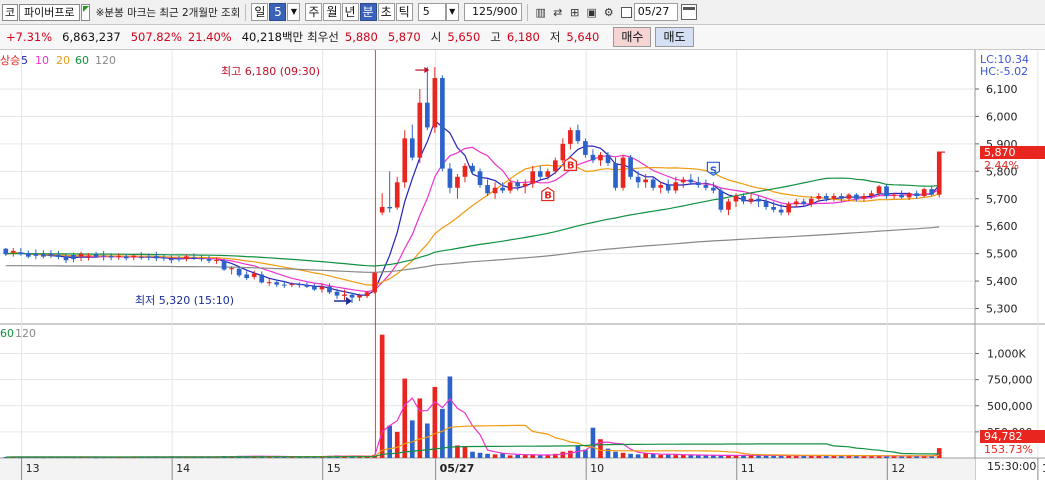 The height and width of the screenshot is (480, 1045). I want to click on period-n-button: 5, so click(278, 12).